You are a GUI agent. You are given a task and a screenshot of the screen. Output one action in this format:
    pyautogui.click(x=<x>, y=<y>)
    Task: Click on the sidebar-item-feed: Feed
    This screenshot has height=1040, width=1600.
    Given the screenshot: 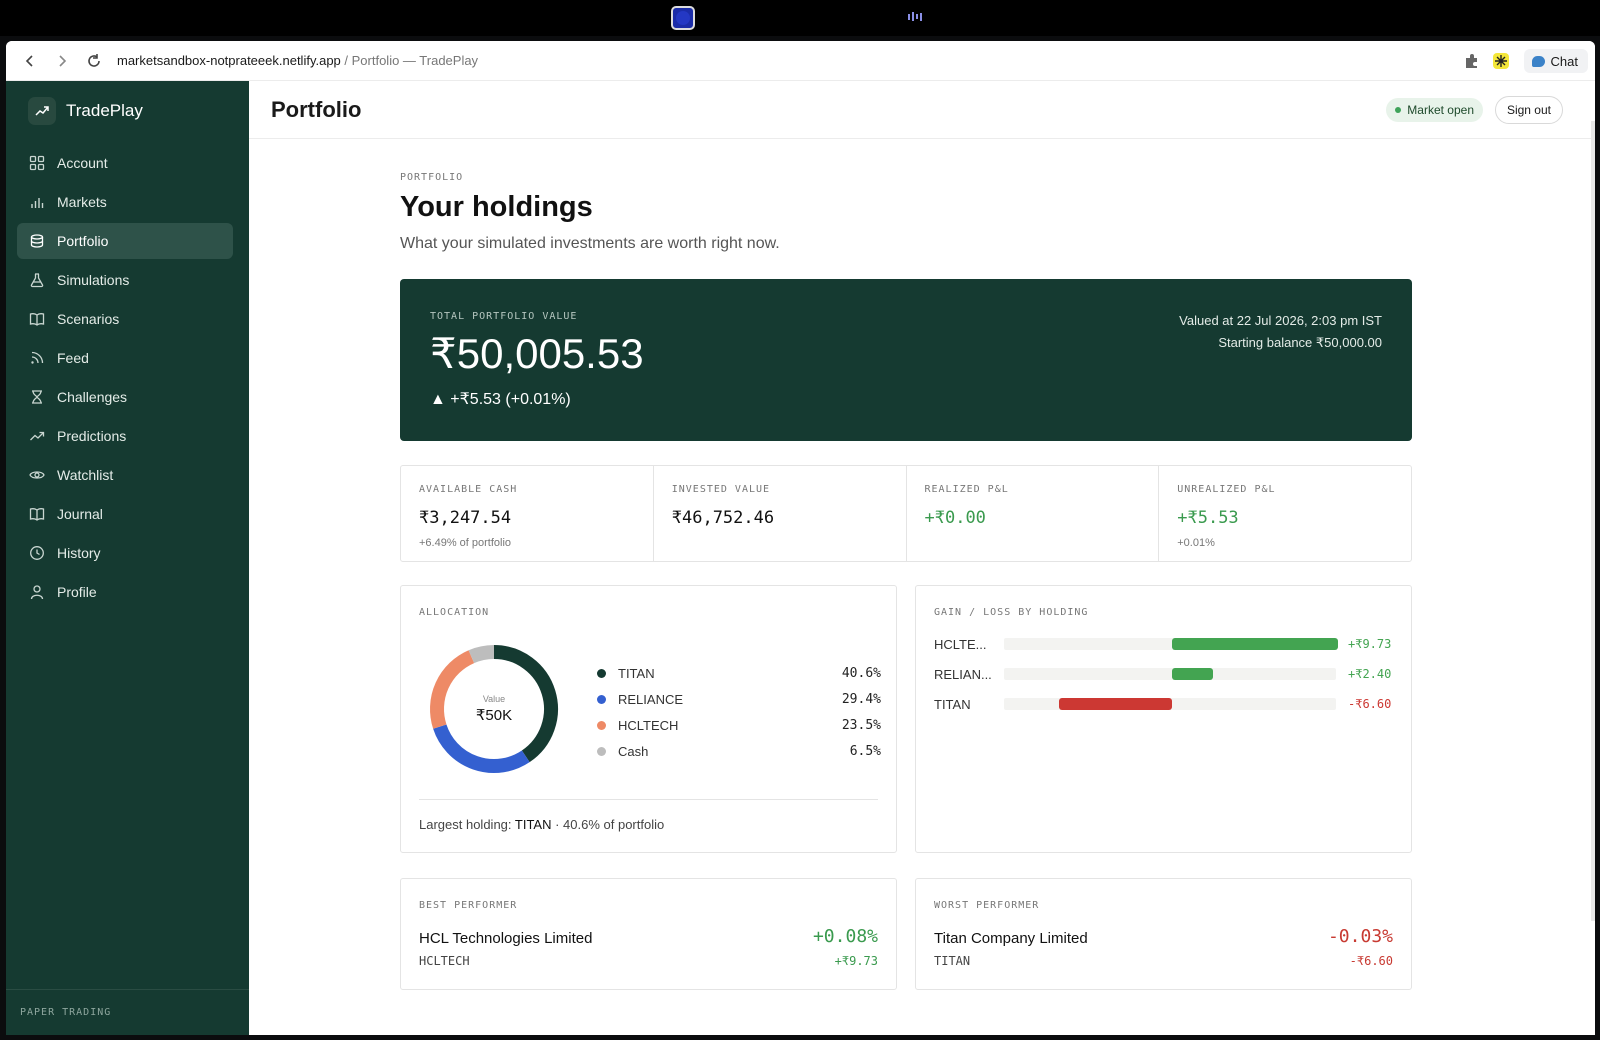 What is the action you would take?
    pyautogui.click(x=125, y=358)
    